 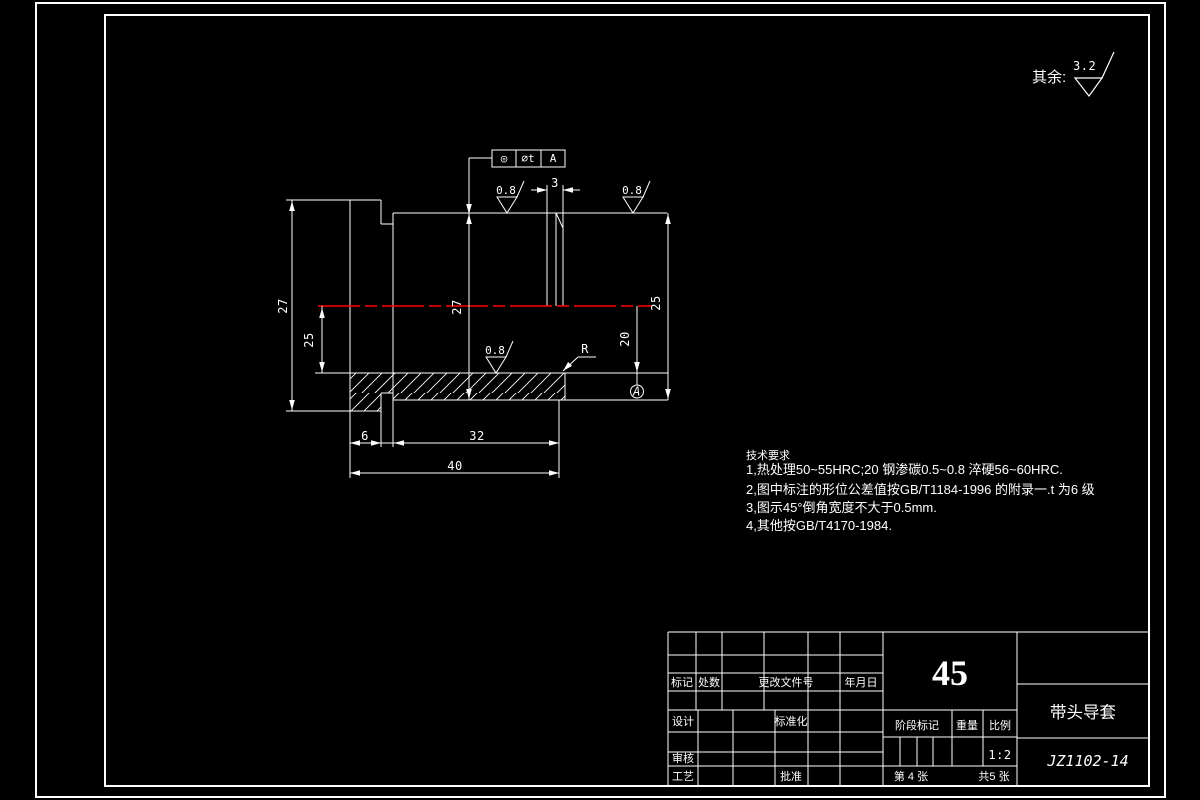 I want to click on tb-process: 工艺, so click(x=683, y=776).